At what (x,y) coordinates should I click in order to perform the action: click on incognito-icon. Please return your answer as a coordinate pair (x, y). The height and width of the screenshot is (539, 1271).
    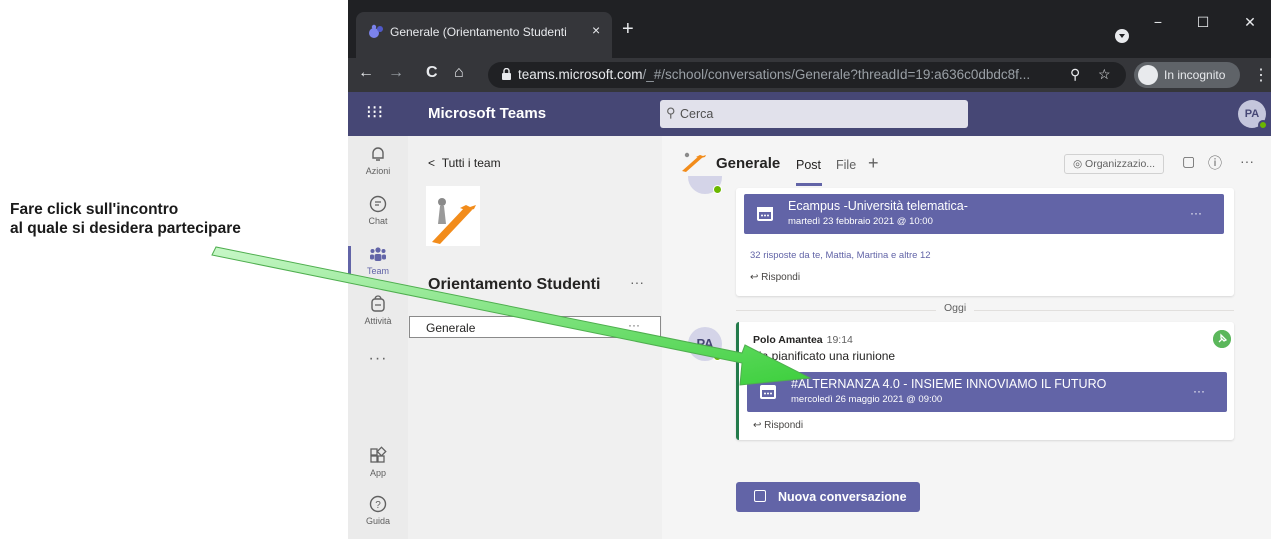
    Looking at the image, I should click on (1148, 75).